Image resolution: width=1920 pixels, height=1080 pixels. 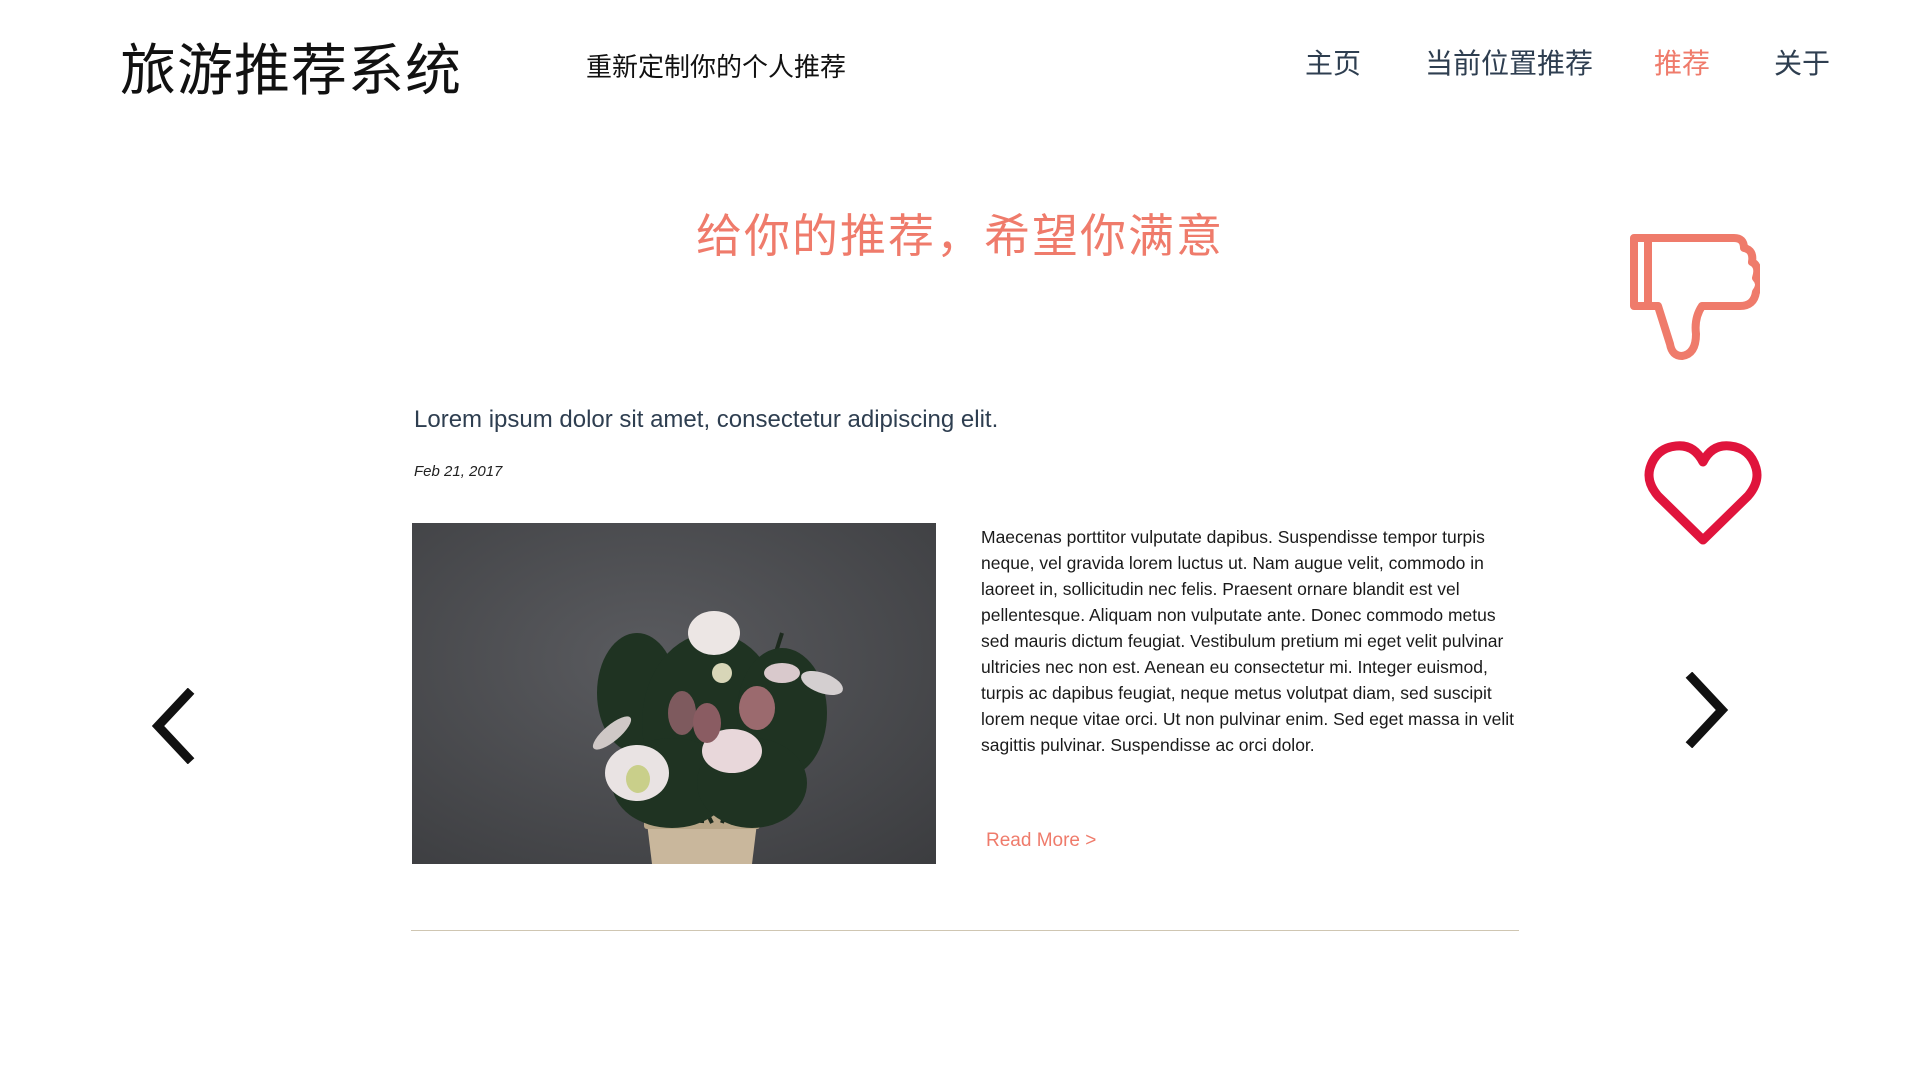 What do you see at coordinates (674, 693) in the screenshot?
I see `article-image` at bounding box center [674, 693].